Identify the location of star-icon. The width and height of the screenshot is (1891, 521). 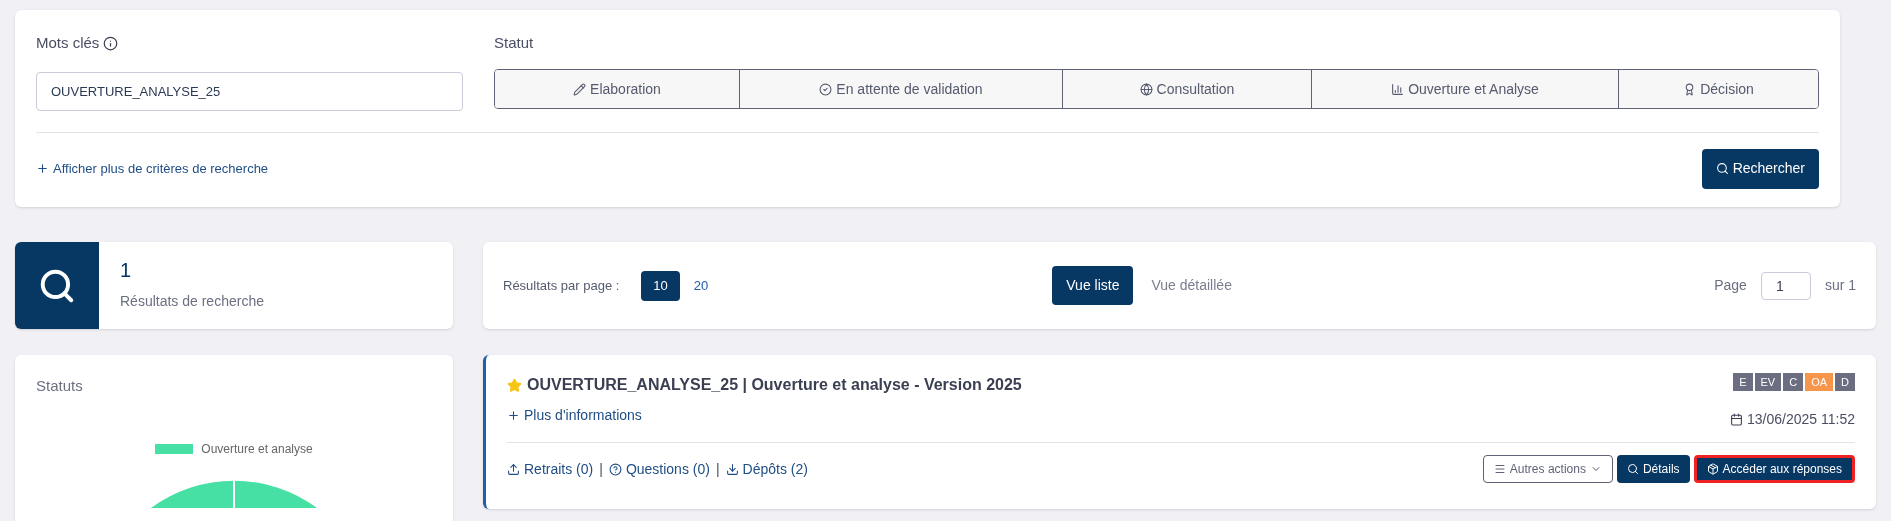
(514, 385).